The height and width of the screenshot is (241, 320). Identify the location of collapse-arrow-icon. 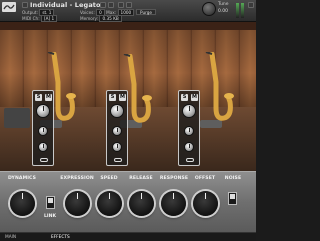
(25, 5).